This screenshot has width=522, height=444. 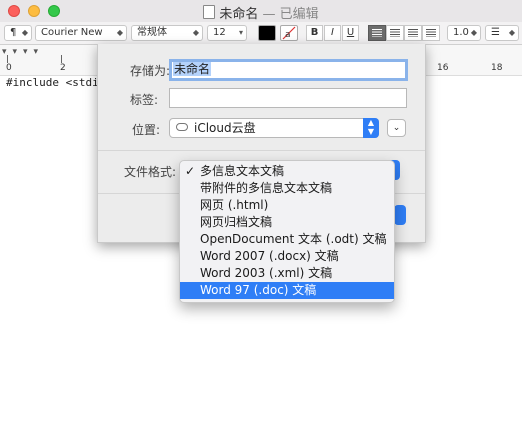 What do you see at coordinates (497, 68) in the screenshot?
I see `ruler-label: 18` at bounding box center [497, 68].